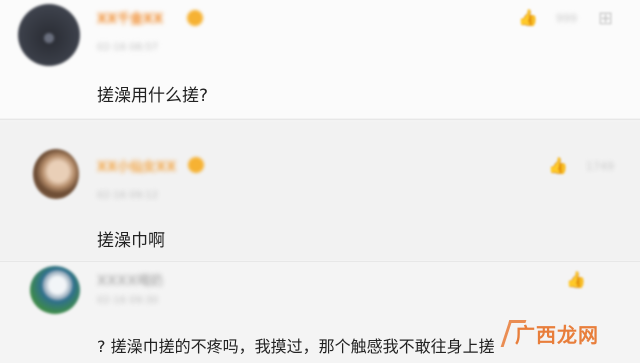  Describe the element at coordinates (128, 47) in the screenshot. I see `timestamp: 02-16 08:57` at that location.